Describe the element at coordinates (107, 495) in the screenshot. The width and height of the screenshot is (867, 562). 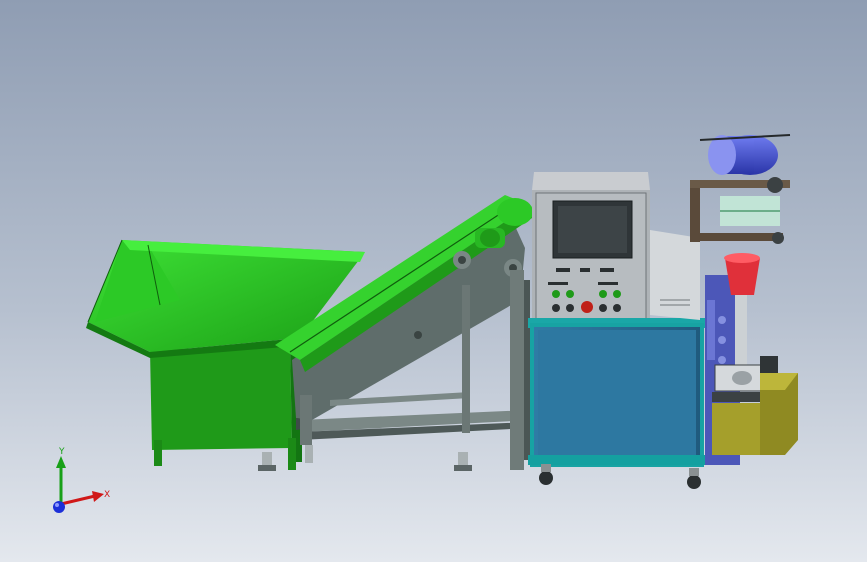
I see `axis-label-x: X` at that location.